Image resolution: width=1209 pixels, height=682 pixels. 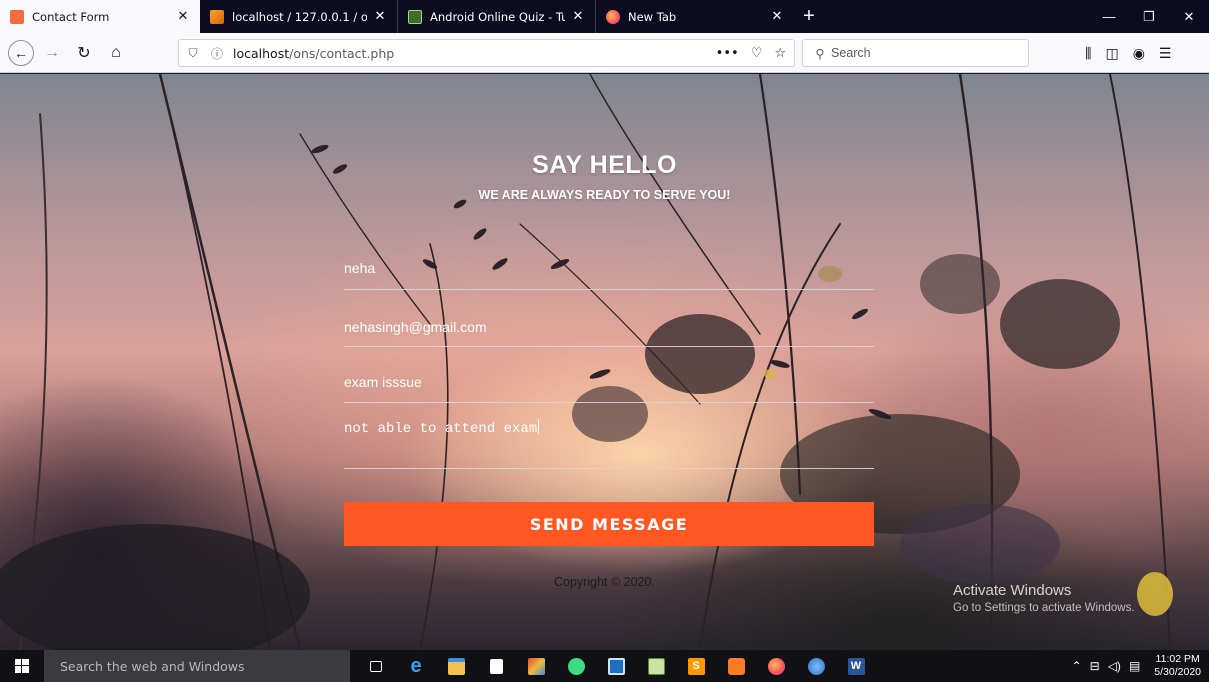 What do you see at coordinates (71, 16) in the screenshot?
I see `tab-label: Contact Form` at bounding box center [71, 16].